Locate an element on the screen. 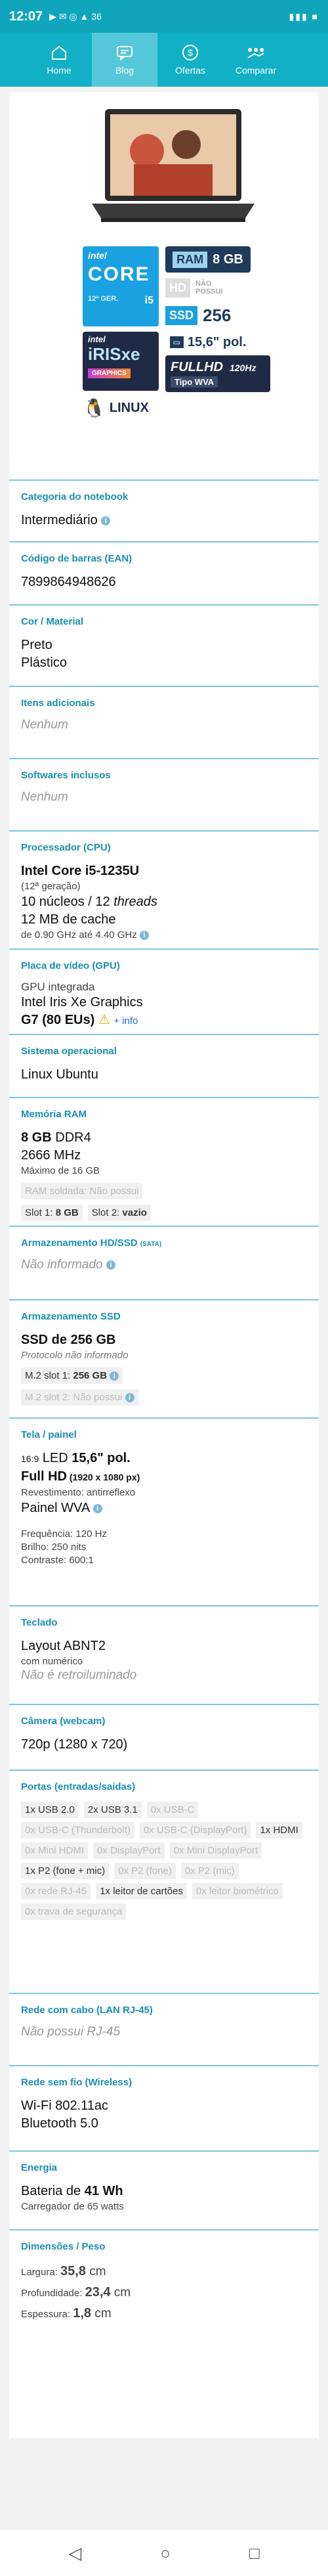 This screenshot has height=2576, width=328. section-so: Sistema operacional Linux Ubuntu is located at coordinates (164, 1065).